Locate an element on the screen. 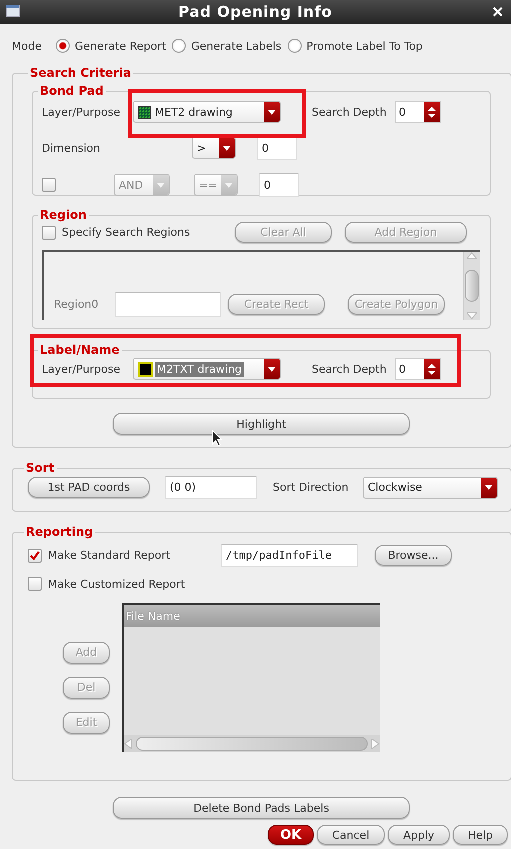  dimension-label: Dimension is located at coordinates (72, 148).